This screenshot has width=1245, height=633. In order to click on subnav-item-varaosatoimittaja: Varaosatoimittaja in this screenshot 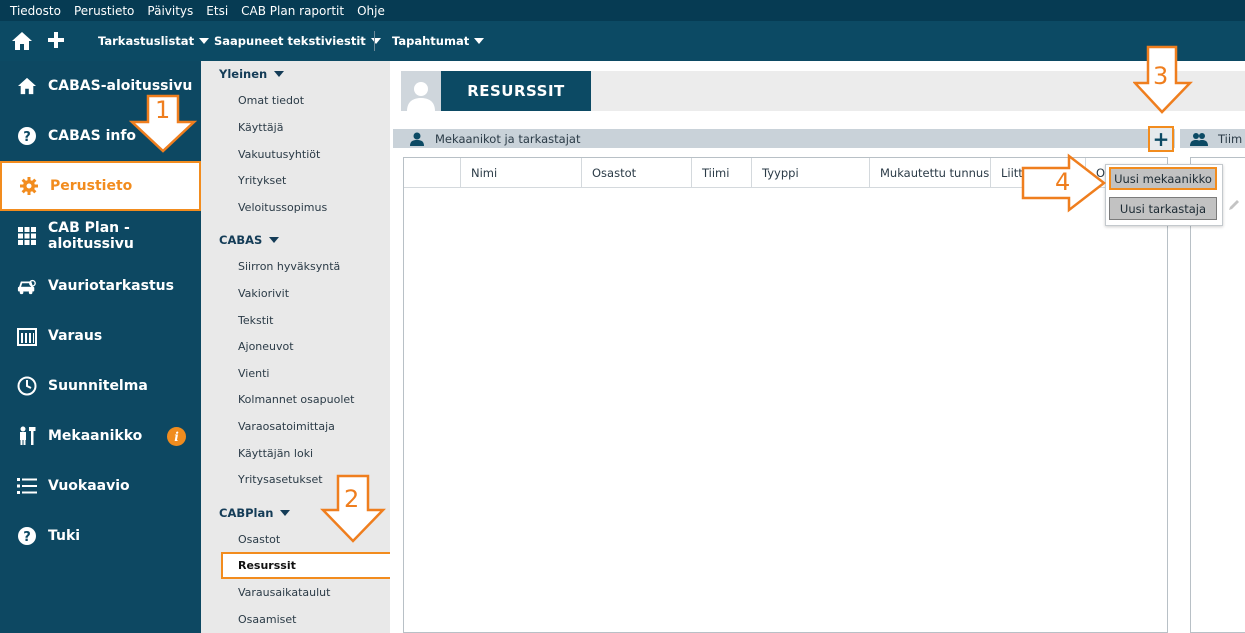, I will do `click(286, 426)`.